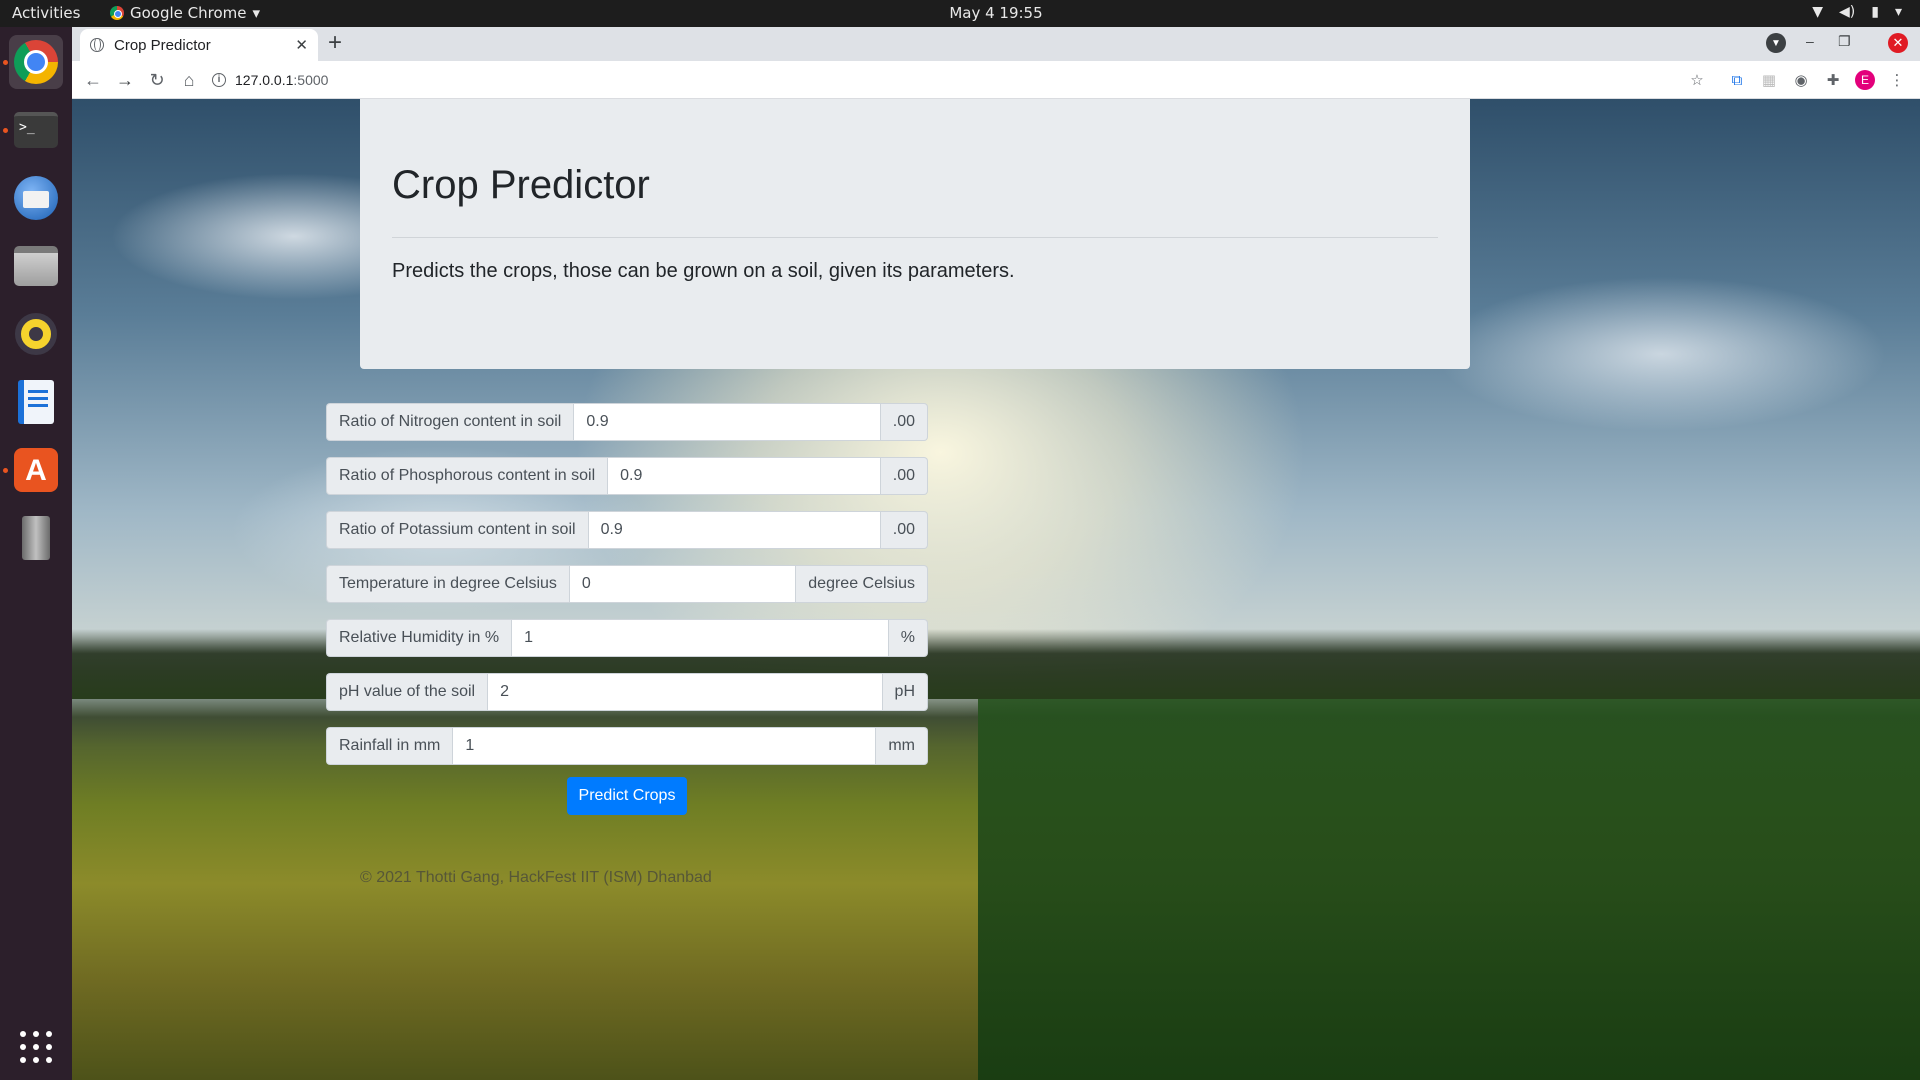 Image resolution: width=1920 pixels, height=1080 pixels. Describe the element at coordinates (157, 80) in the screenshot. I see `reload-icon: ↻` at that location.